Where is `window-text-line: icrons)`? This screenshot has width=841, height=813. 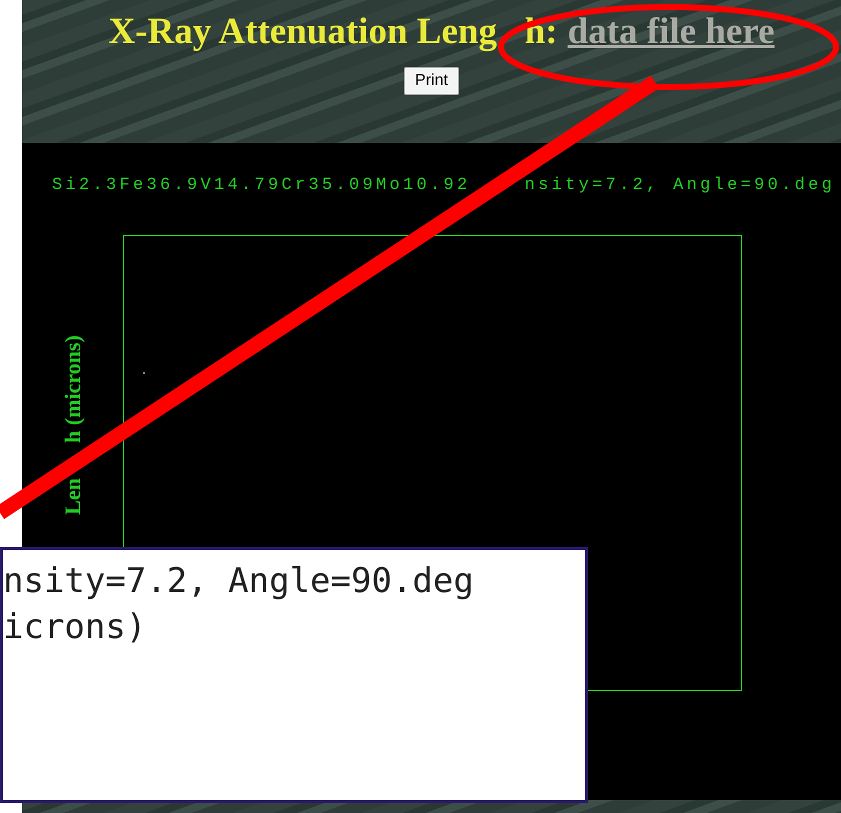 window-text-line: icrons) is located at coordinates (74, 627).